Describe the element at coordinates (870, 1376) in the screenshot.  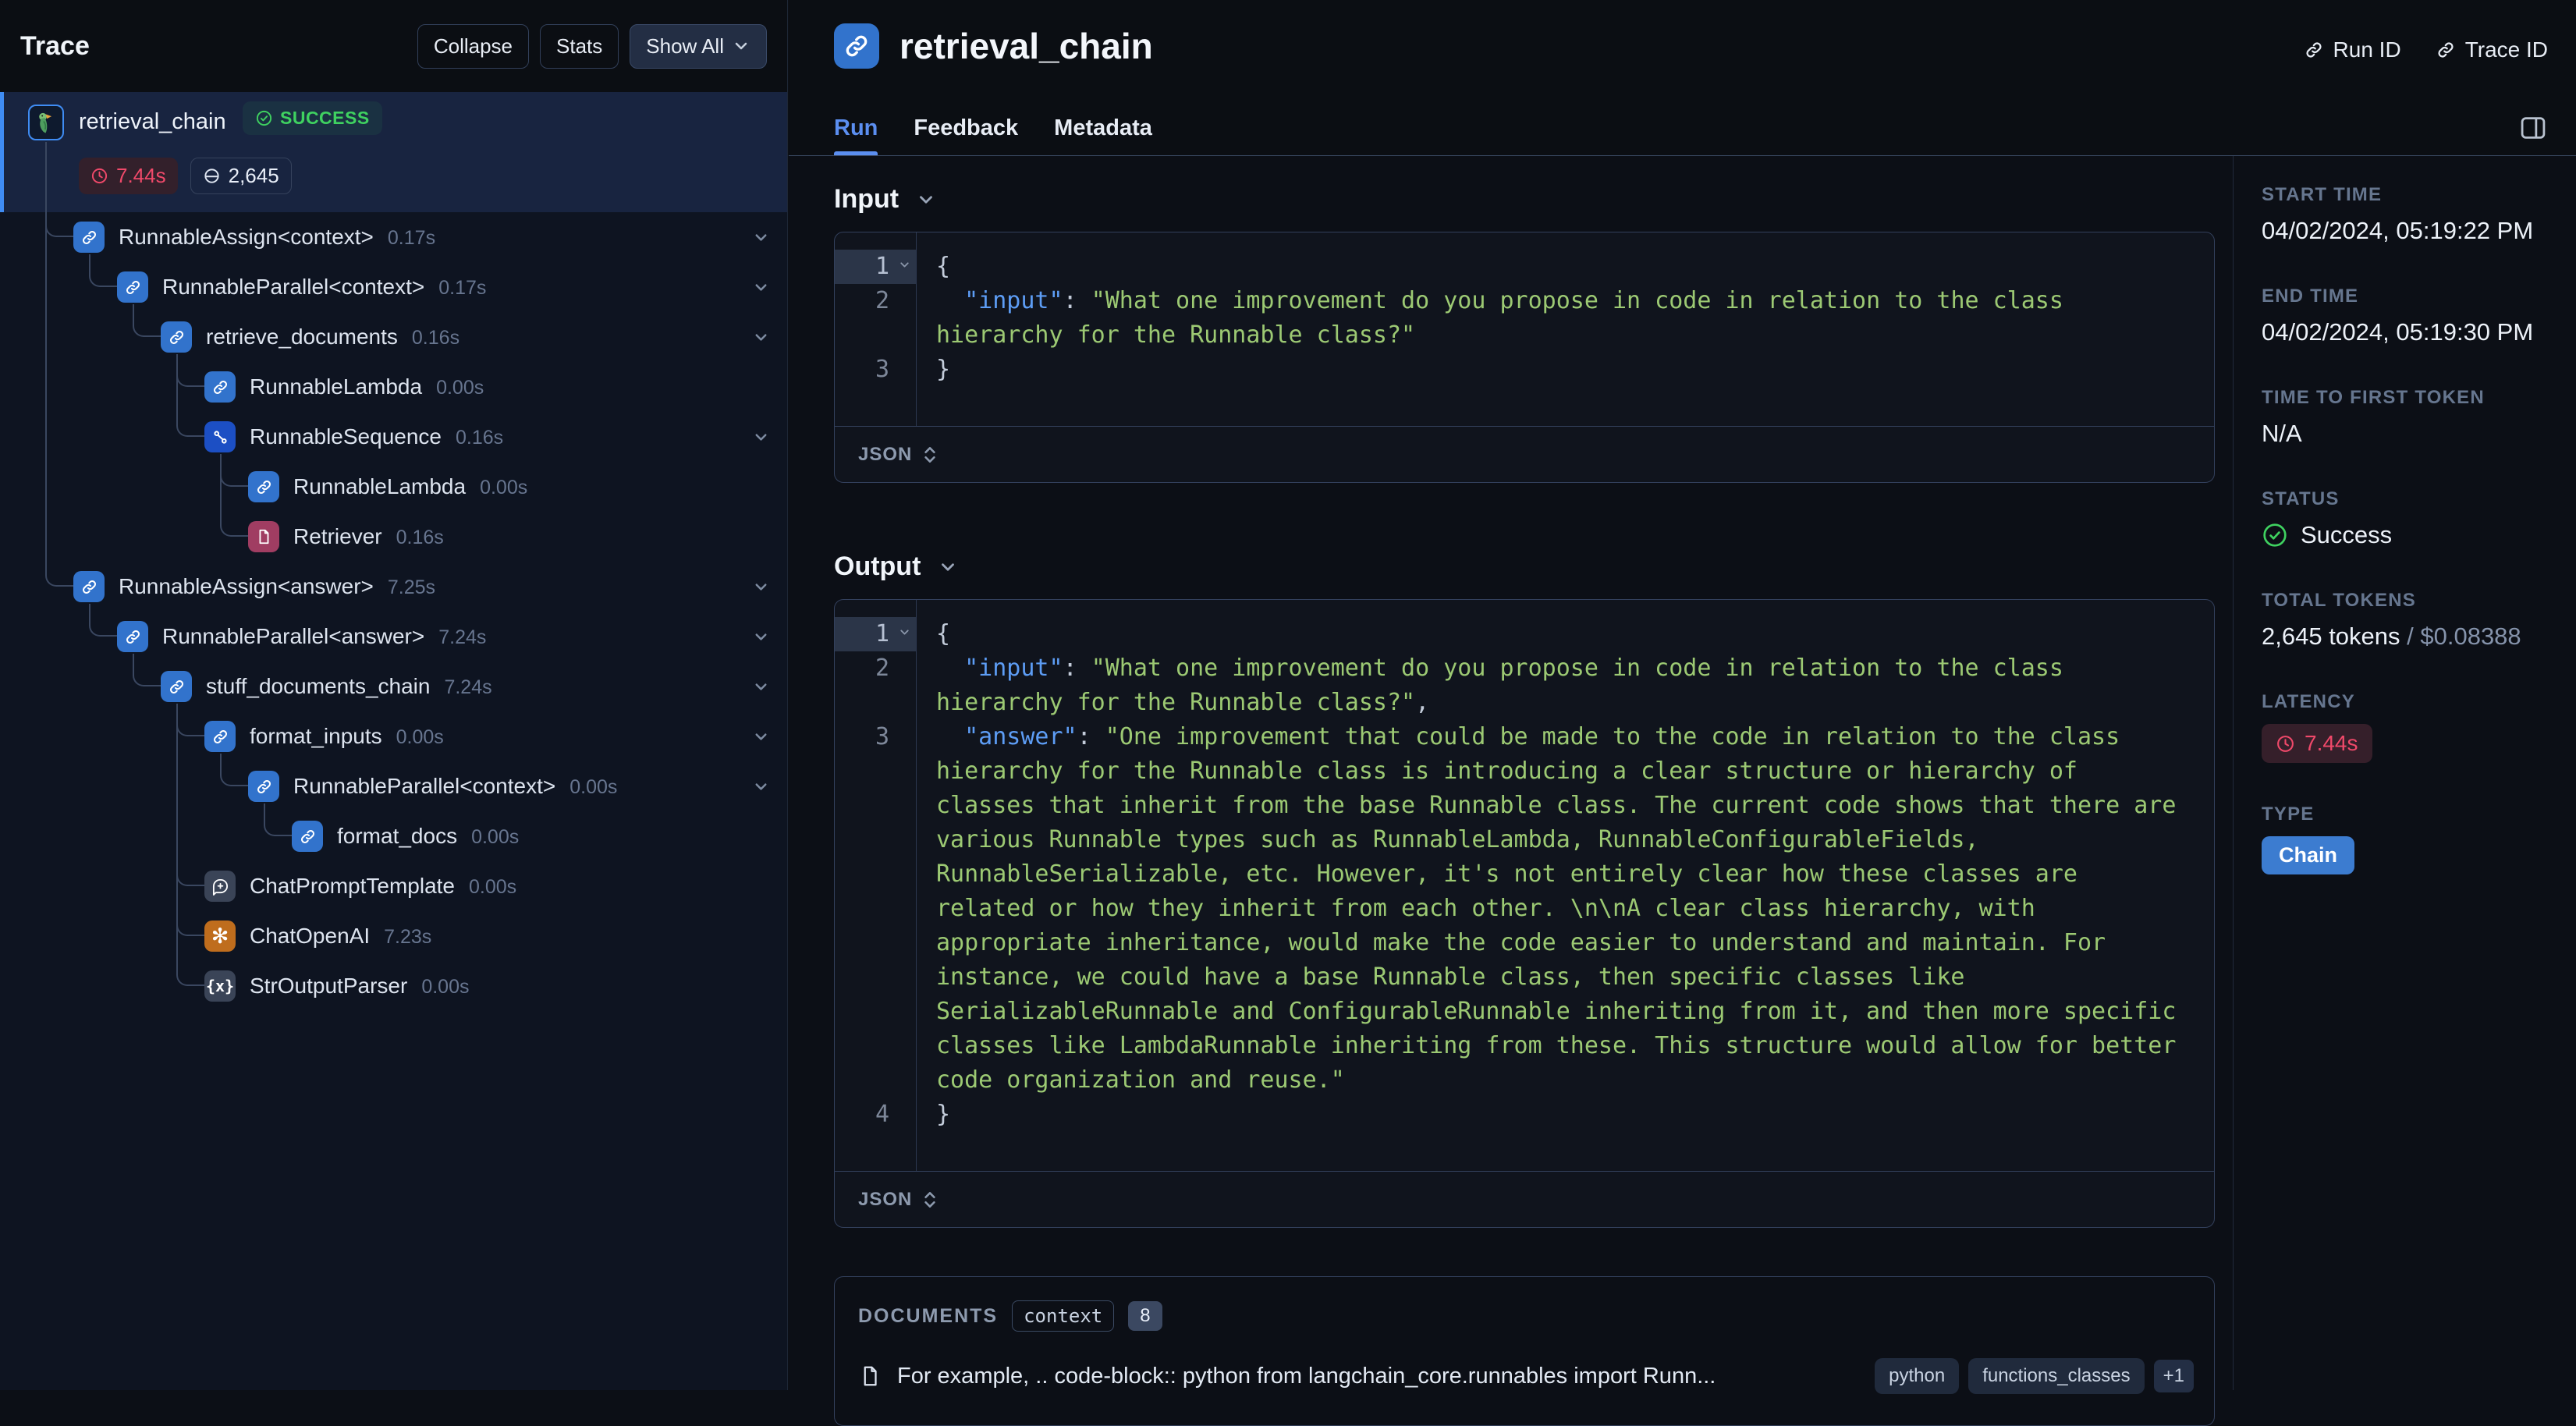
I see `document-icon` at that location.